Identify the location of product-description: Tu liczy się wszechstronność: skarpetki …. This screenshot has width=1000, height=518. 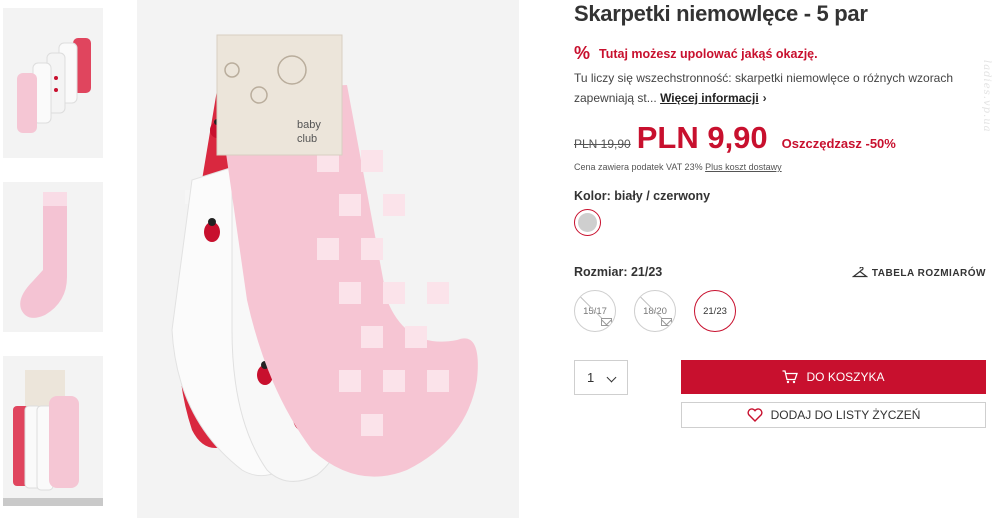
(774, 88).